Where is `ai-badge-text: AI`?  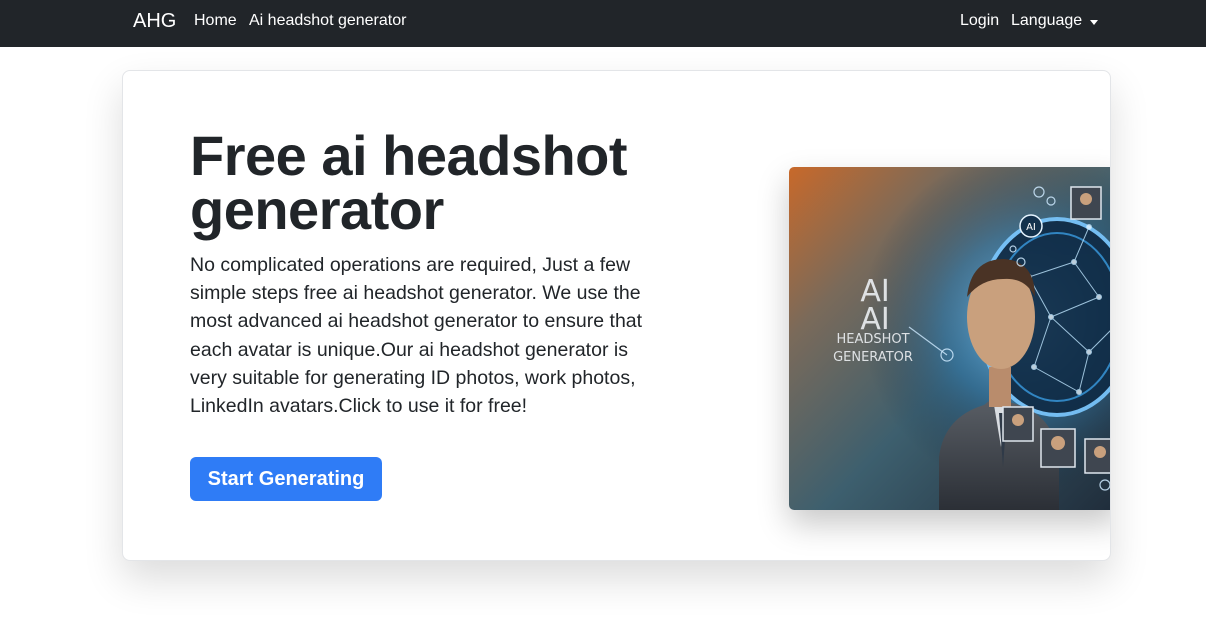
ai-badge-text: AI is located at coordinates (1031, 227).